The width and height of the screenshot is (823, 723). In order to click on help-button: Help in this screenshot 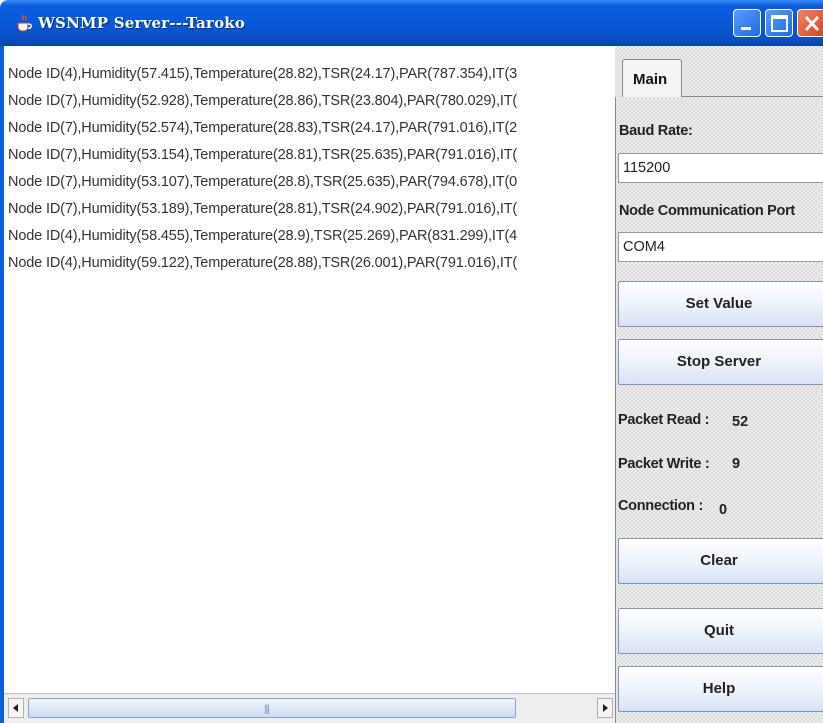, I will do `click(720, 689)`.